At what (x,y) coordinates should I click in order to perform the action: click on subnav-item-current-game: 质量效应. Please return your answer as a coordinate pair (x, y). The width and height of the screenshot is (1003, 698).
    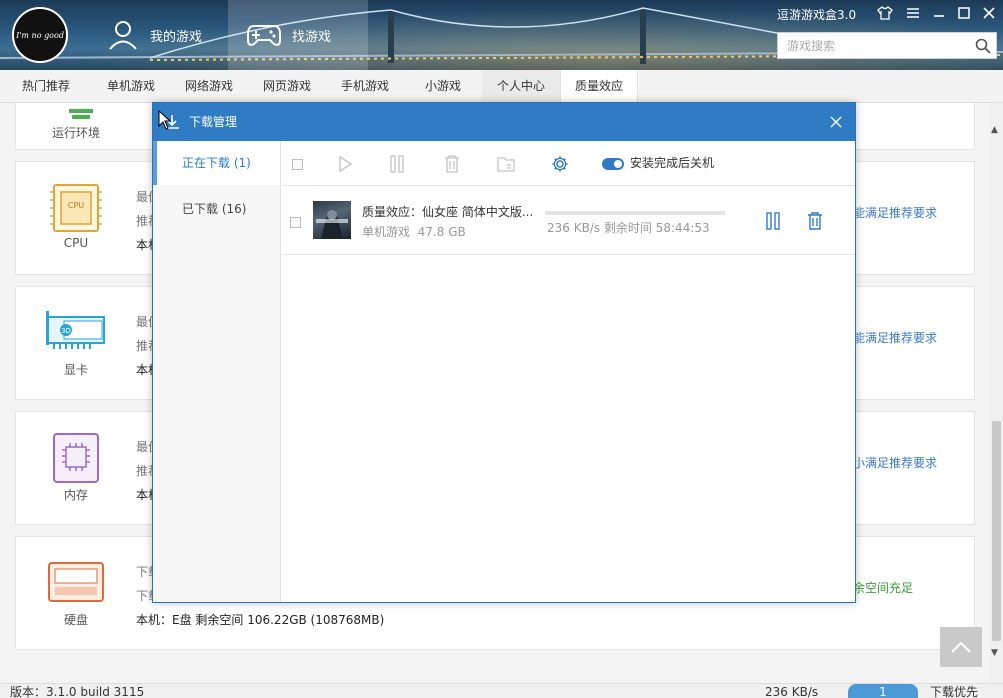
    Looking at the image, I should click on (599, 86).